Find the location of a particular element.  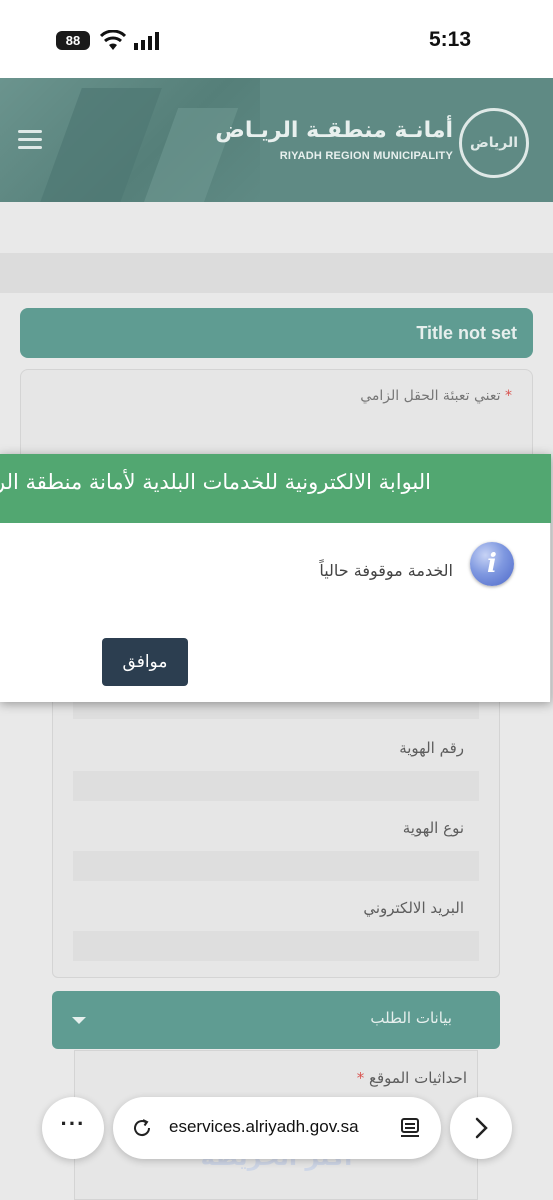

section-title: بيانات الطلب is located at coordinates (411, 1018).